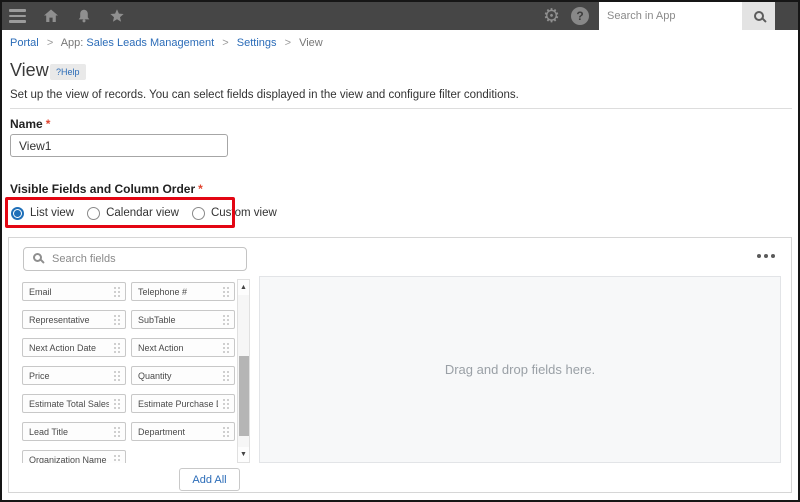  Describe the element at coordinates (17, 16) in the screenshot. I see `menu-icon` at that location.